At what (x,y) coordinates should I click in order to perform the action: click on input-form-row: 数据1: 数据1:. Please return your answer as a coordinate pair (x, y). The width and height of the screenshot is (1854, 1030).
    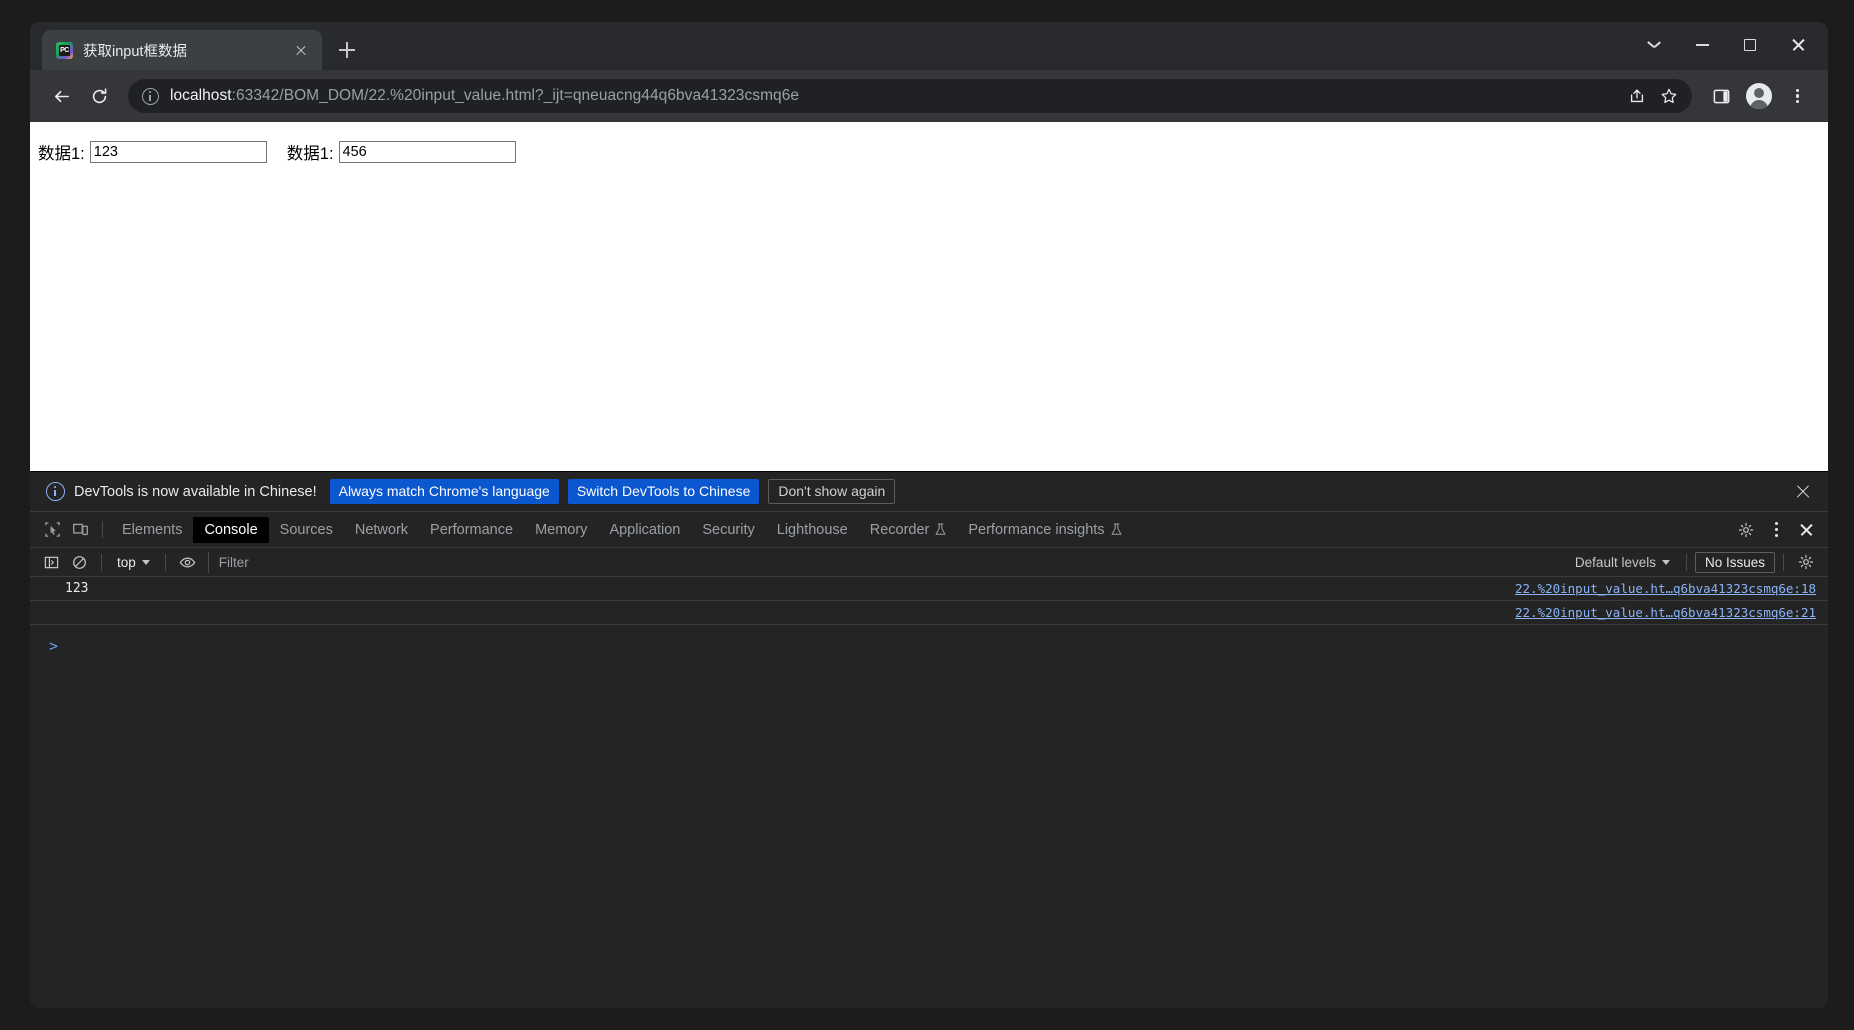
    Looking at the image, I should click on (932, 152).